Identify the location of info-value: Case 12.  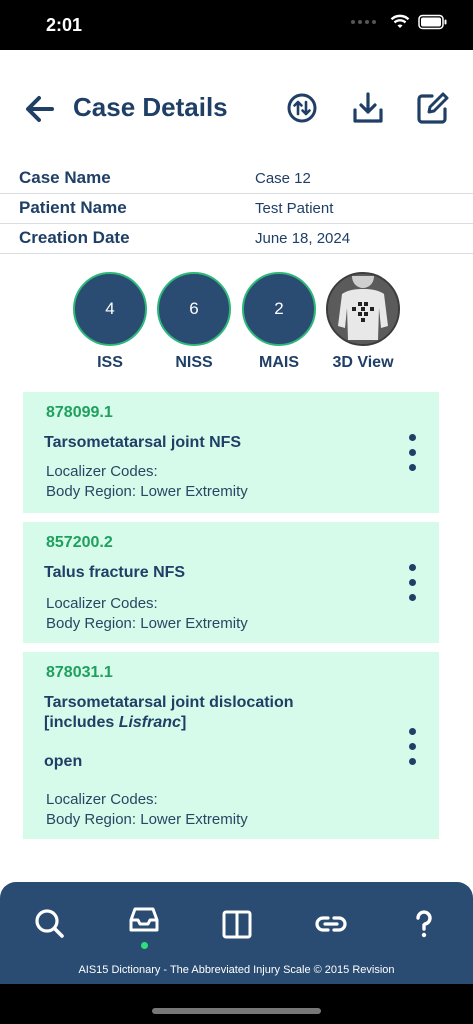
(283, 178).